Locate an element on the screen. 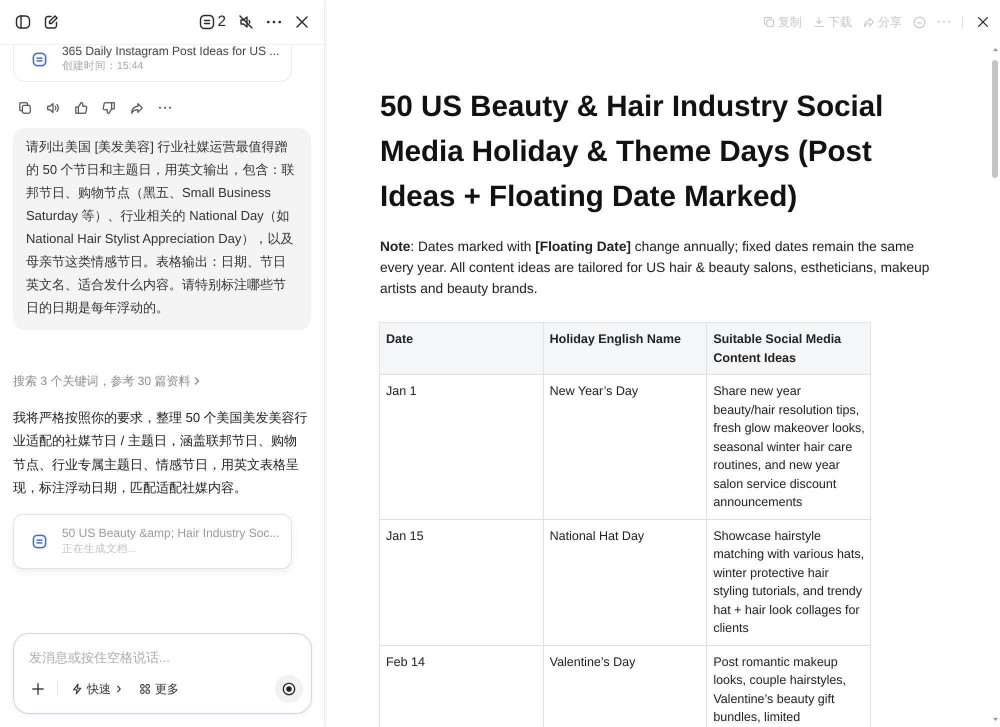 This screenshot has width=1000, height=727. table-cell: New Year’s Day is located at coordinates (625, 446).